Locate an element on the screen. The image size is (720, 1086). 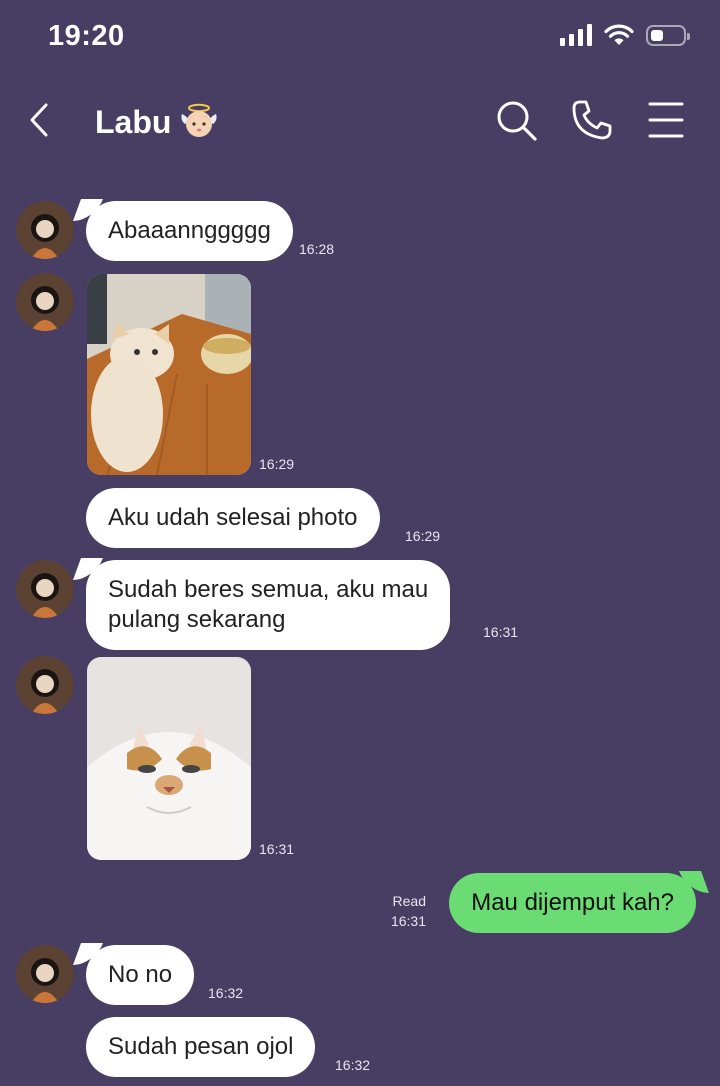
wifi-icon is located at coordinates (619, 34).